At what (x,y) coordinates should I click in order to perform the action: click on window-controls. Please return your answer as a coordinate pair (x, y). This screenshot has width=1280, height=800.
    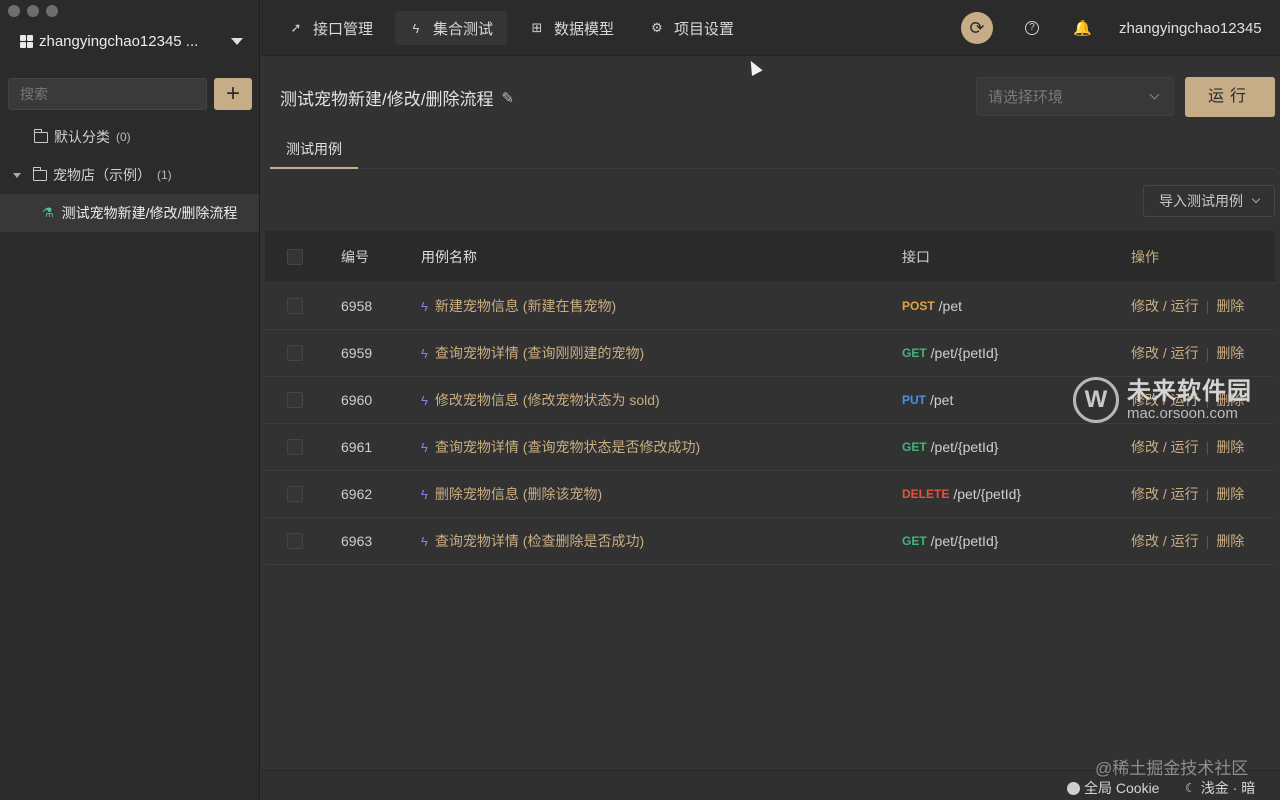
    Looking at the image, I should click on (33, 11).